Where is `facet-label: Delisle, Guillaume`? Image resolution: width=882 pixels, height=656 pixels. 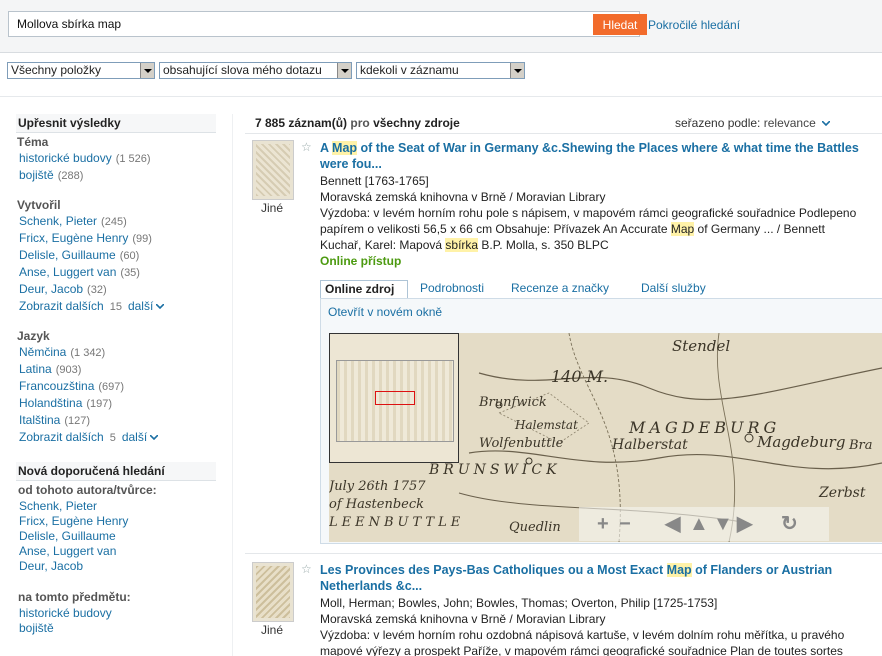 facet-label: Delisle, Guillaume is located at coordinates (67, 255).